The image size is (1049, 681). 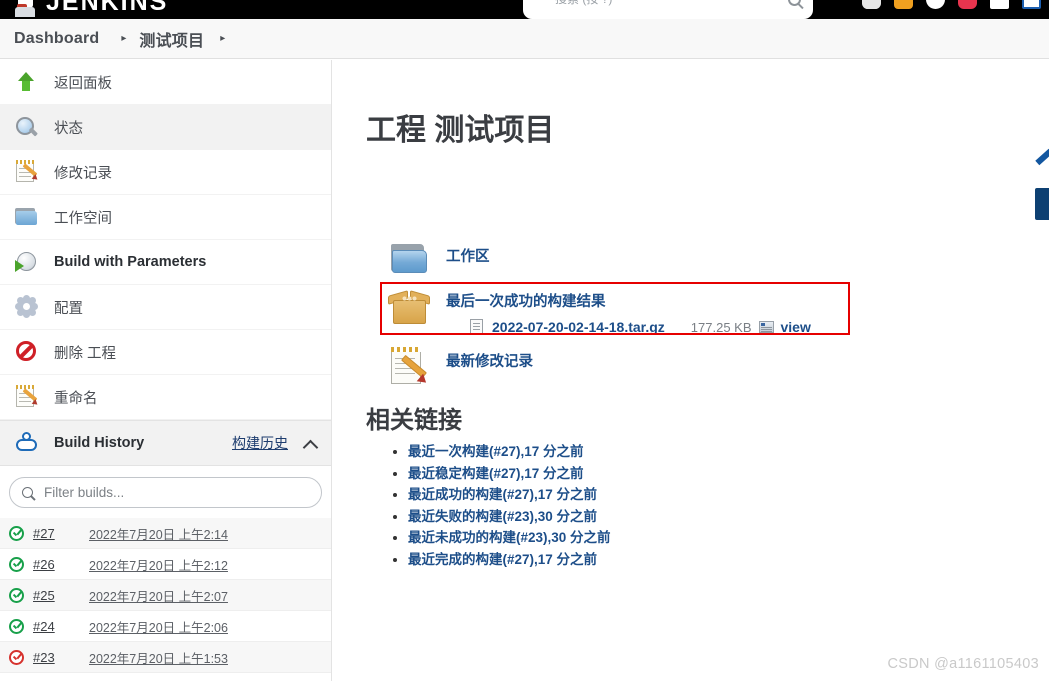 I want to click on list-item: 最近完成的构建(#27),17 分之前, so click(x=509, y=559).